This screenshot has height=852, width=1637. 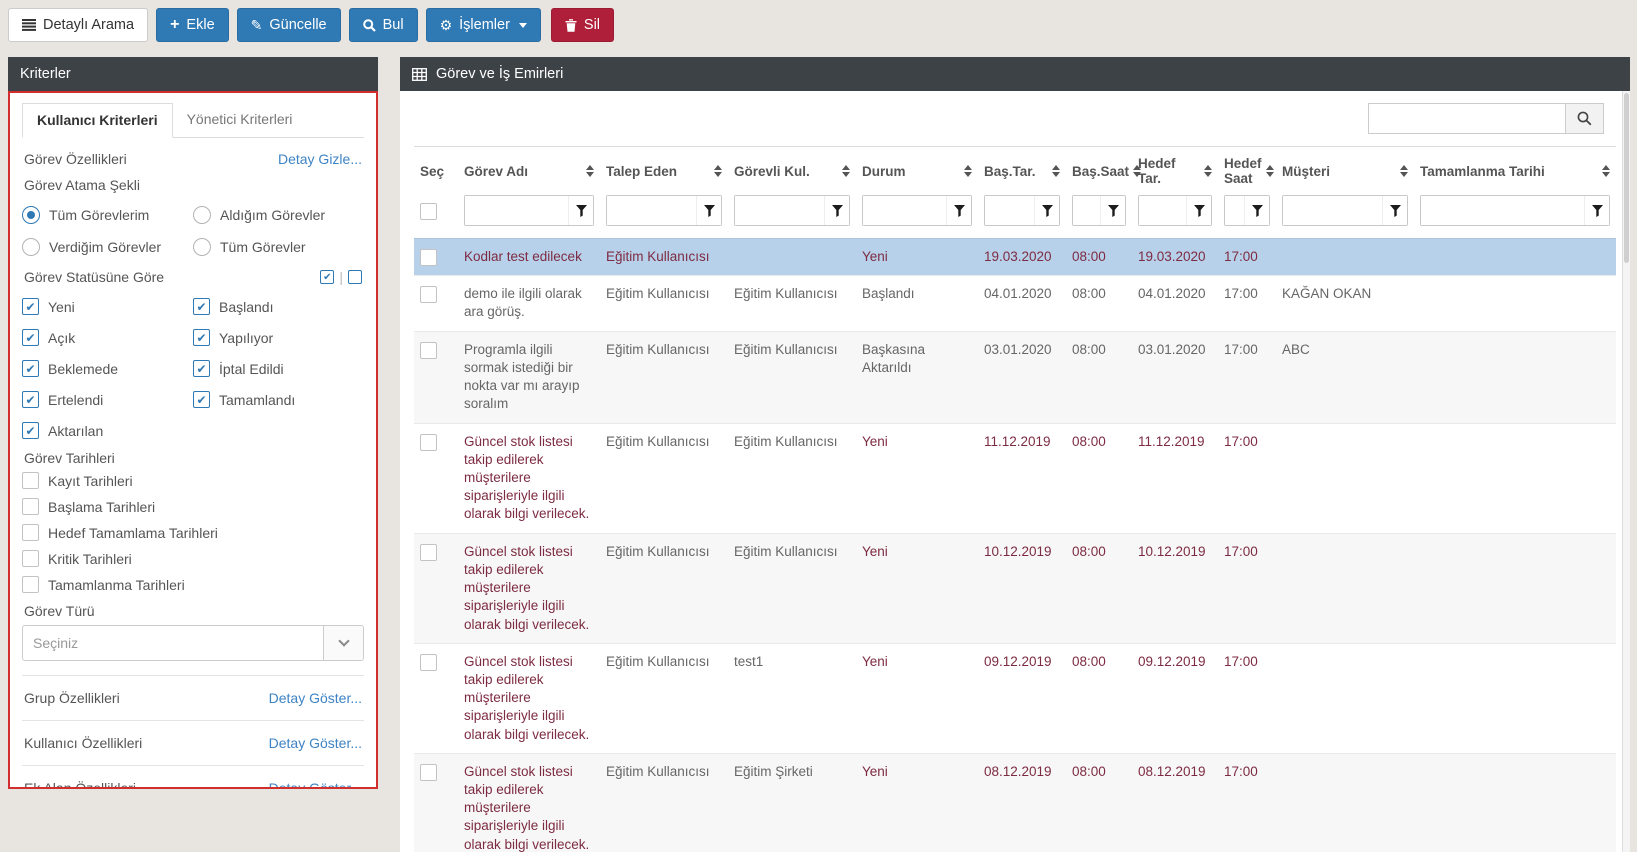 I want to click on checkbox-option: ✔ Başlama Tarihleri, so click(x=193, y=506).